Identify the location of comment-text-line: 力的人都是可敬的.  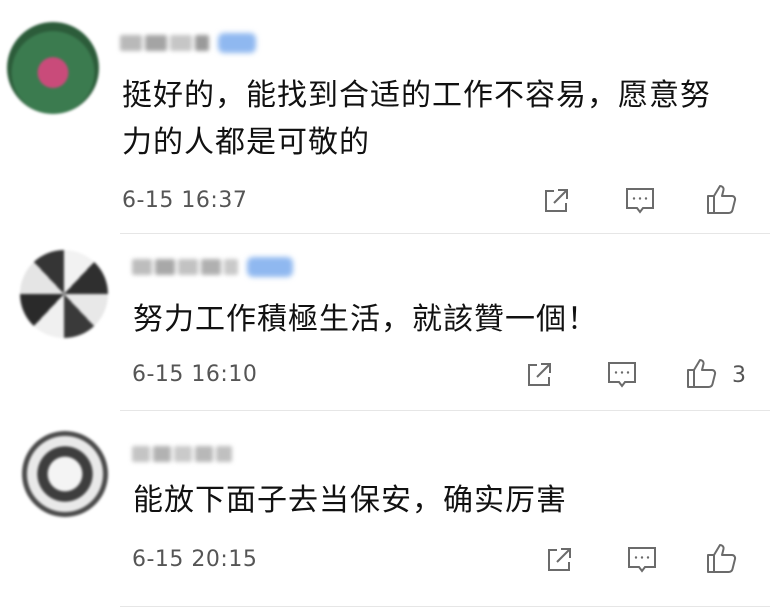
(246, 142).